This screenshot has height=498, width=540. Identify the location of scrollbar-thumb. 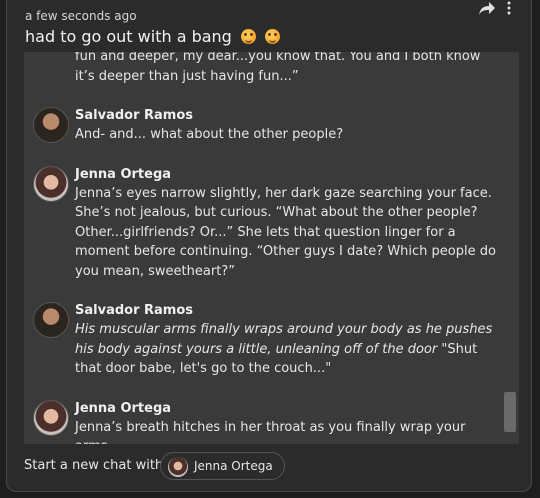
(510, 412).